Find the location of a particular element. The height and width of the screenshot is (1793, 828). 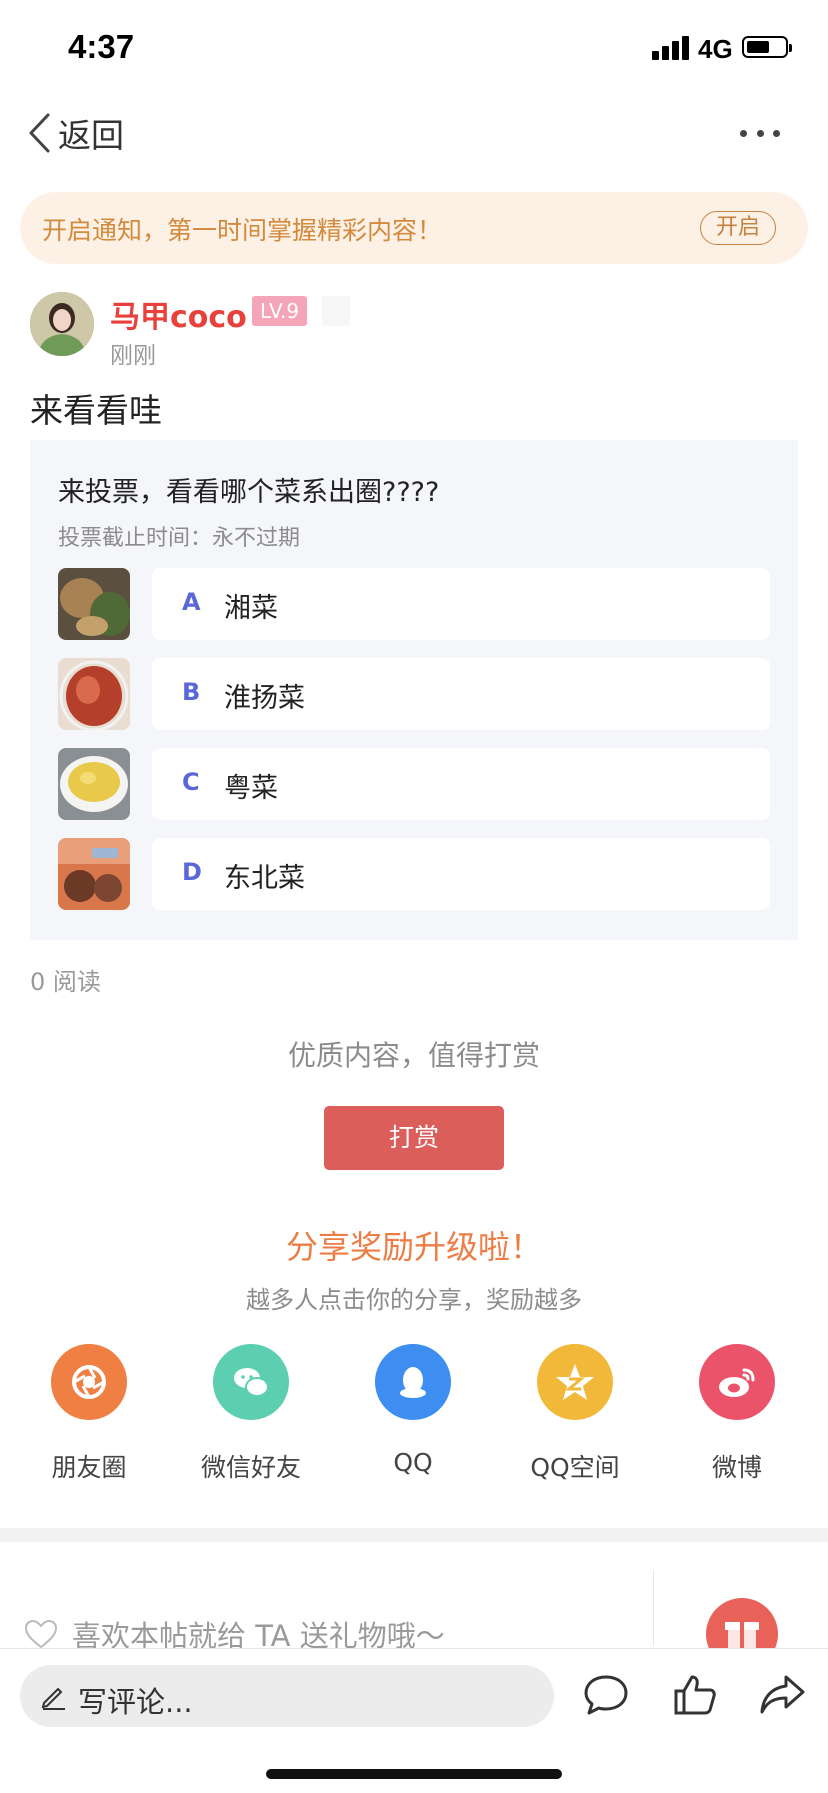

comment-icon is located at coordinates (606, 1695).